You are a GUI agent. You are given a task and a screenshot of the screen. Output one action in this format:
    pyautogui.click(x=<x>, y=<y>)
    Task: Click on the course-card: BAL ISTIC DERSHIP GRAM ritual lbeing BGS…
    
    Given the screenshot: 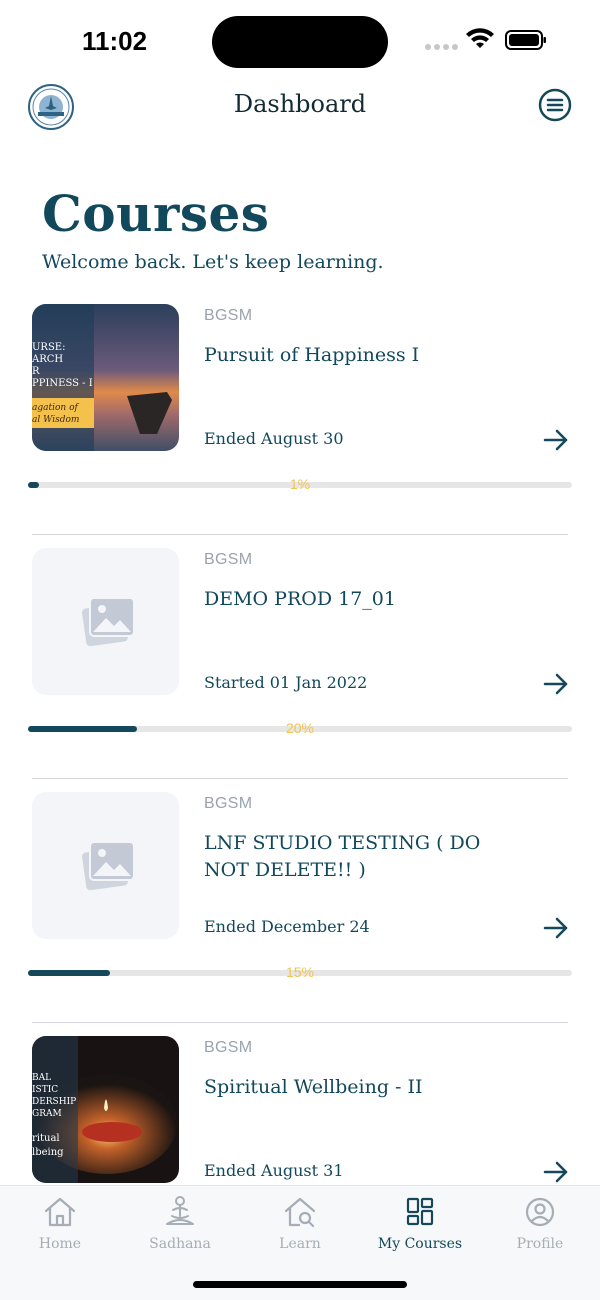 What is the action you would take?
    pyautogui.click(x=300, y=1111)
    